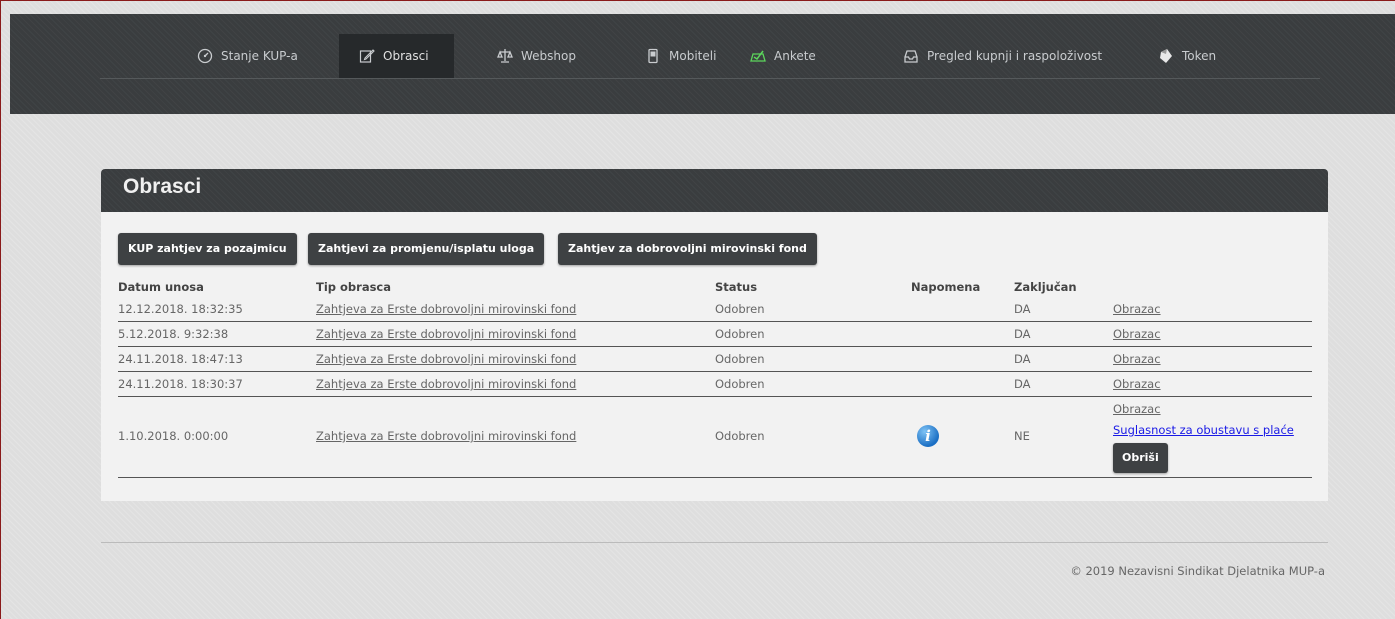 This screenshot has height=619, width=1395. Describe the element at coordinates (1015, 56) in the screenshot. I see `nav-label: Pregled kupnji i raspoloživost` at that location.